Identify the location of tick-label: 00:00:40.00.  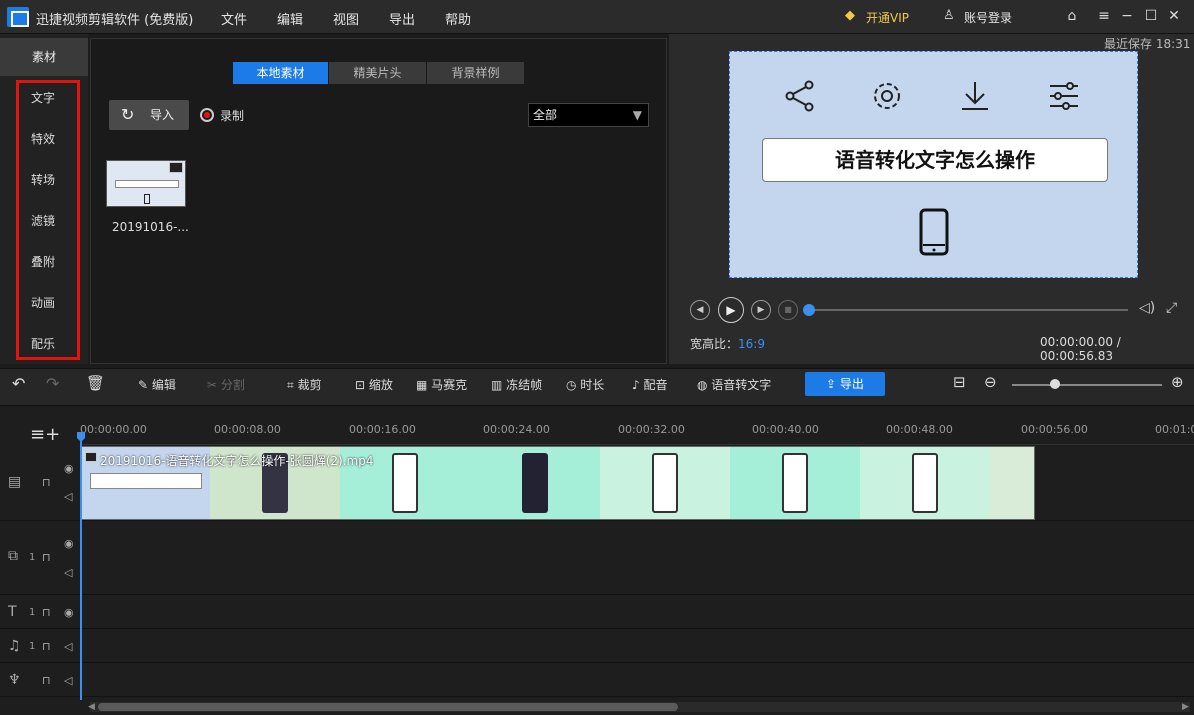
(785, 429).